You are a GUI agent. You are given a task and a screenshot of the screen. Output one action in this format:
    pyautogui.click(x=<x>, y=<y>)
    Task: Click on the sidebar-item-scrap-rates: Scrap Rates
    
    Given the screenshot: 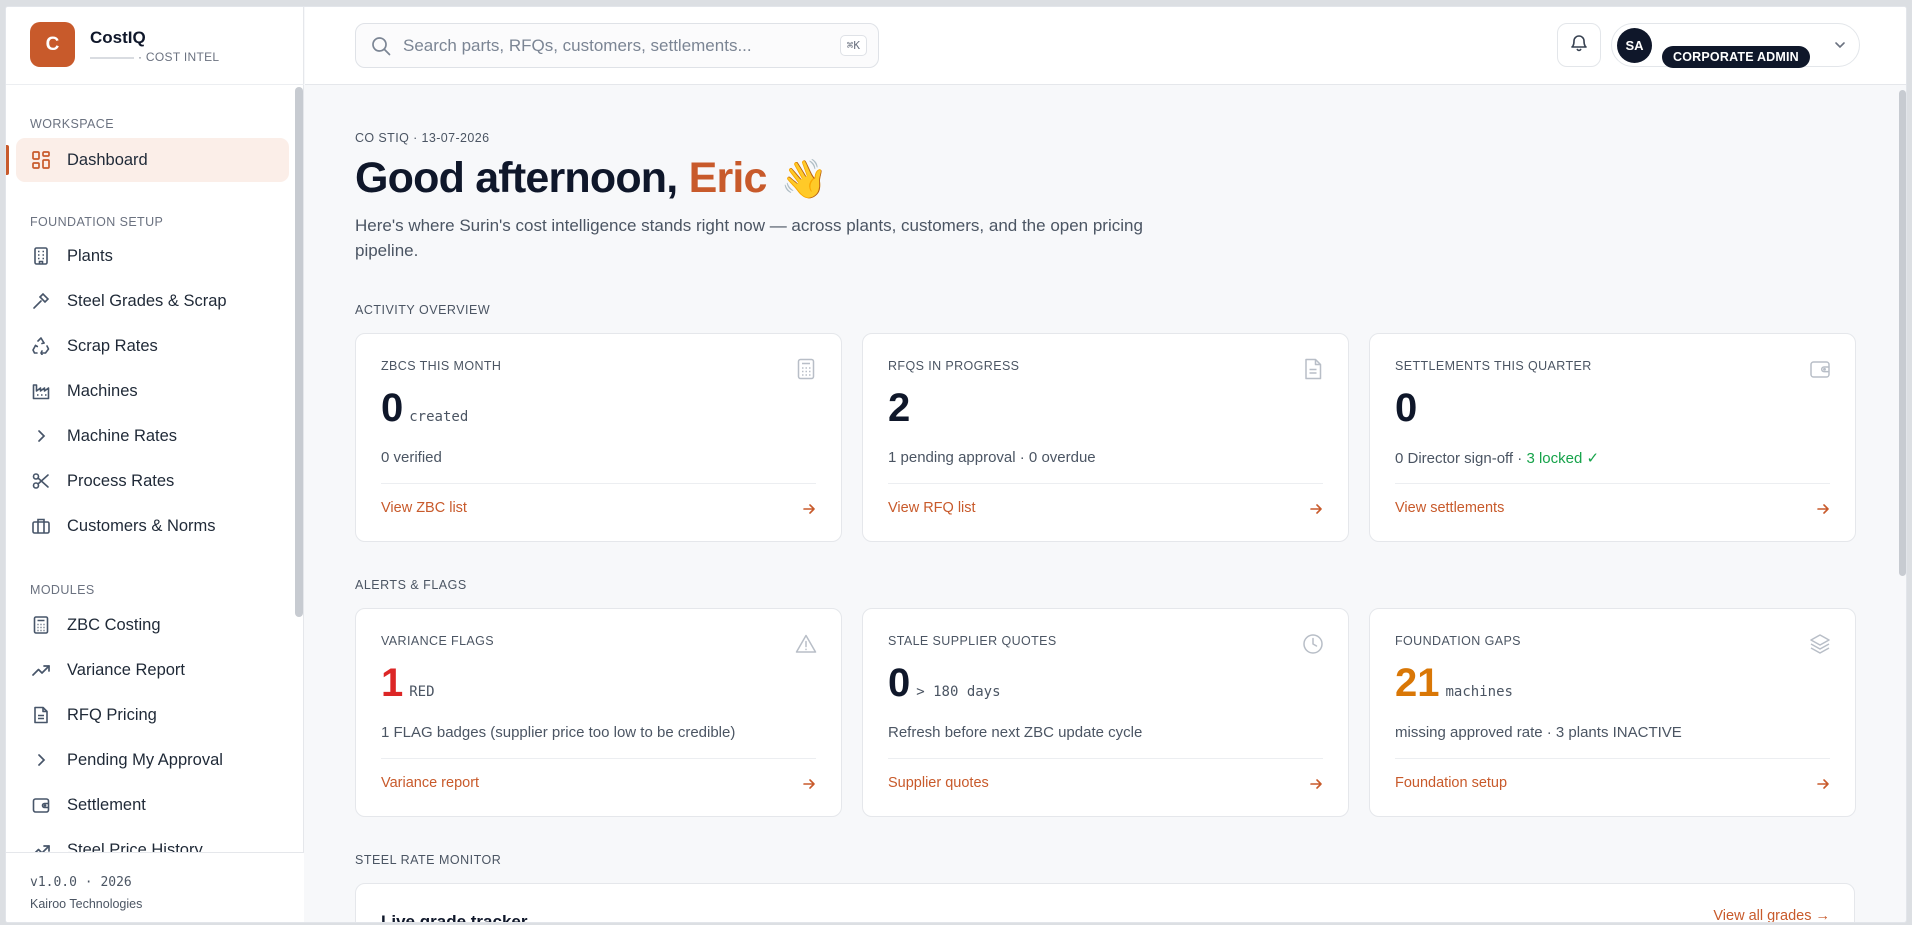 What is the action you would take?
    pyautogui.click(x=152, y=346)
    